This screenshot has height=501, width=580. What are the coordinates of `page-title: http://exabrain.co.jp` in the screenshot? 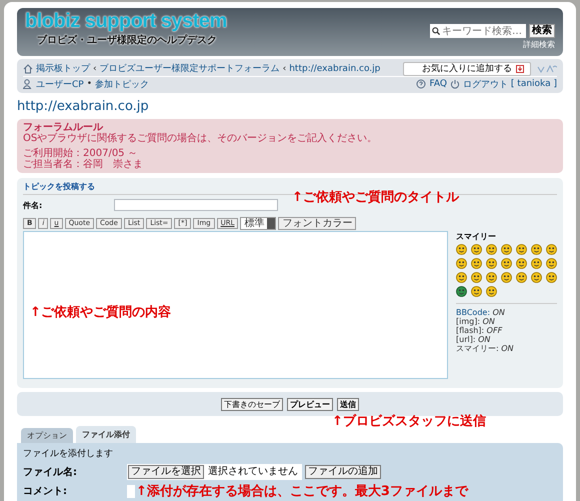 It's located at (290, 106).